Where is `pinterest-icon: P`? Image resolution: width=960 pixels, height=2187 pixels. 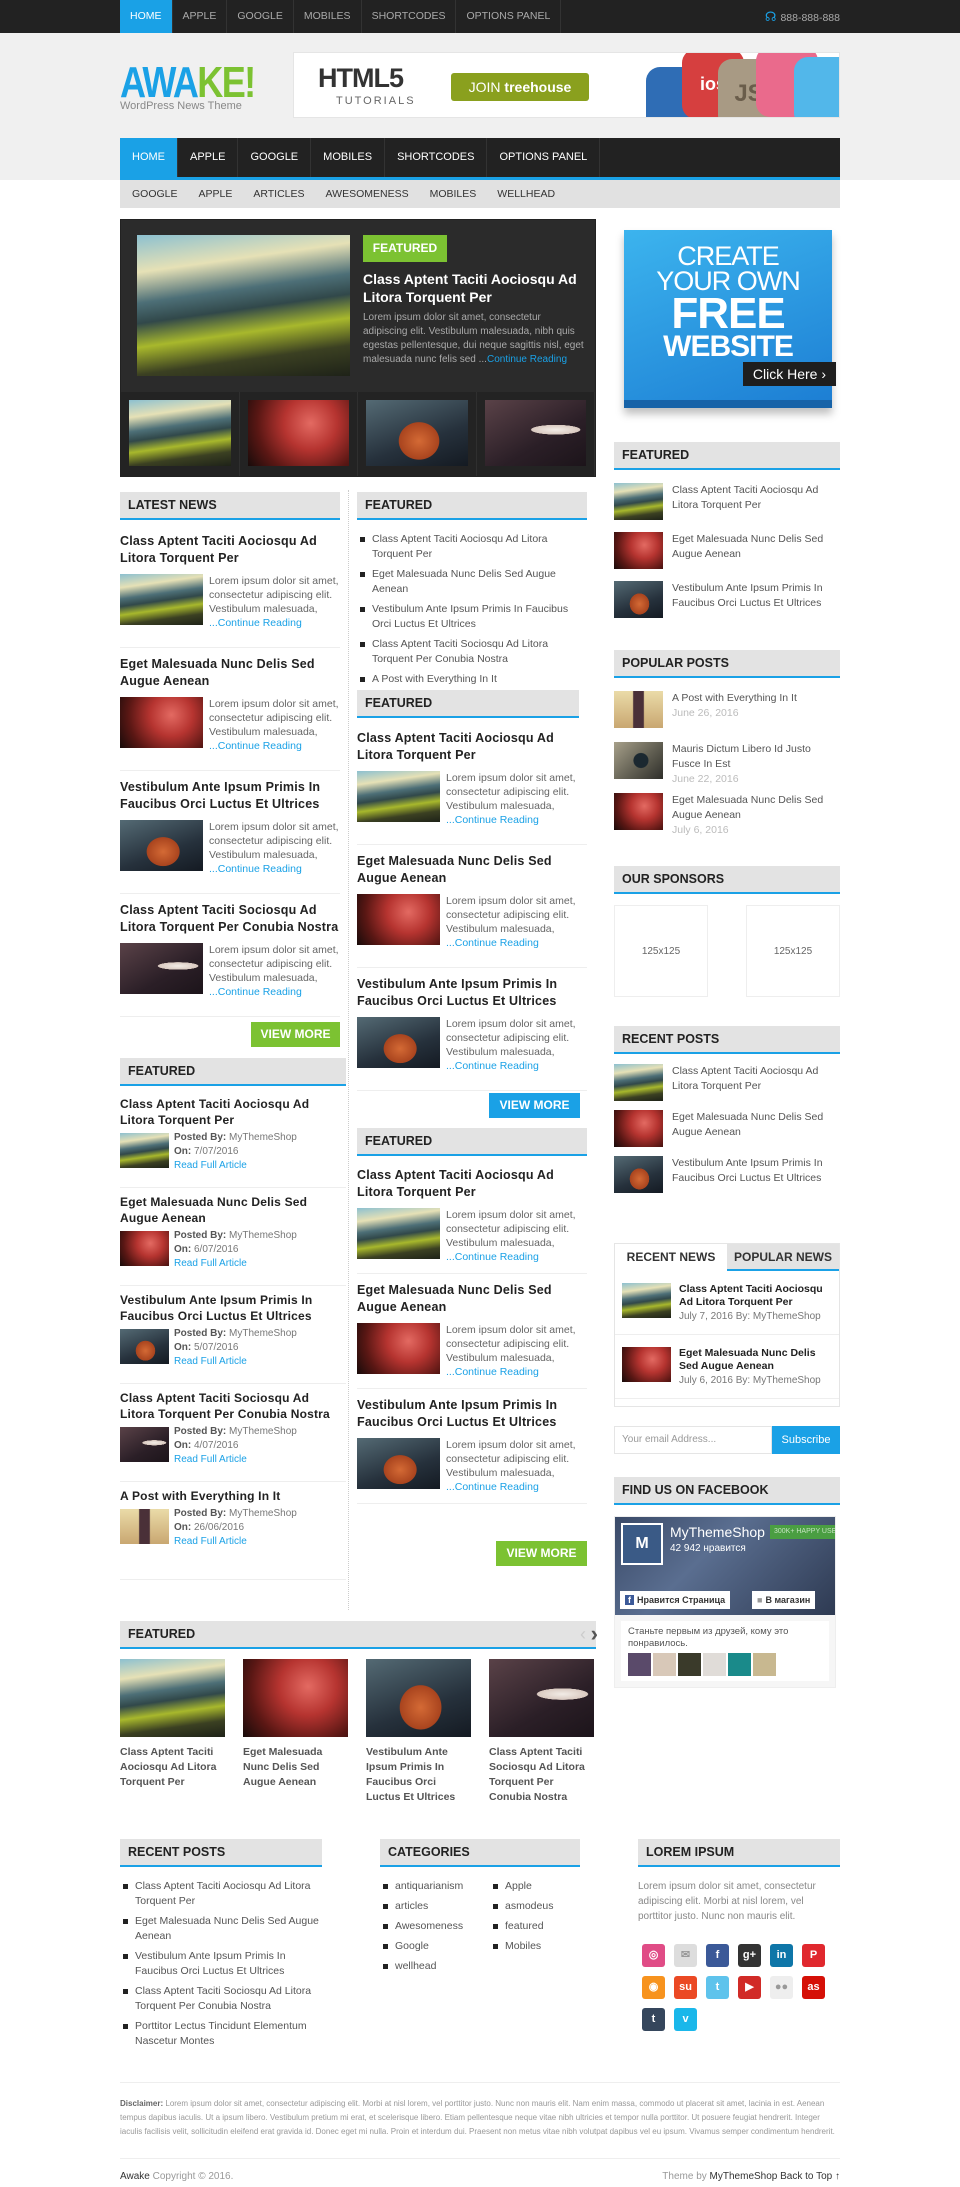
pinterest-icon: P is located at coordinates (813, 1955).